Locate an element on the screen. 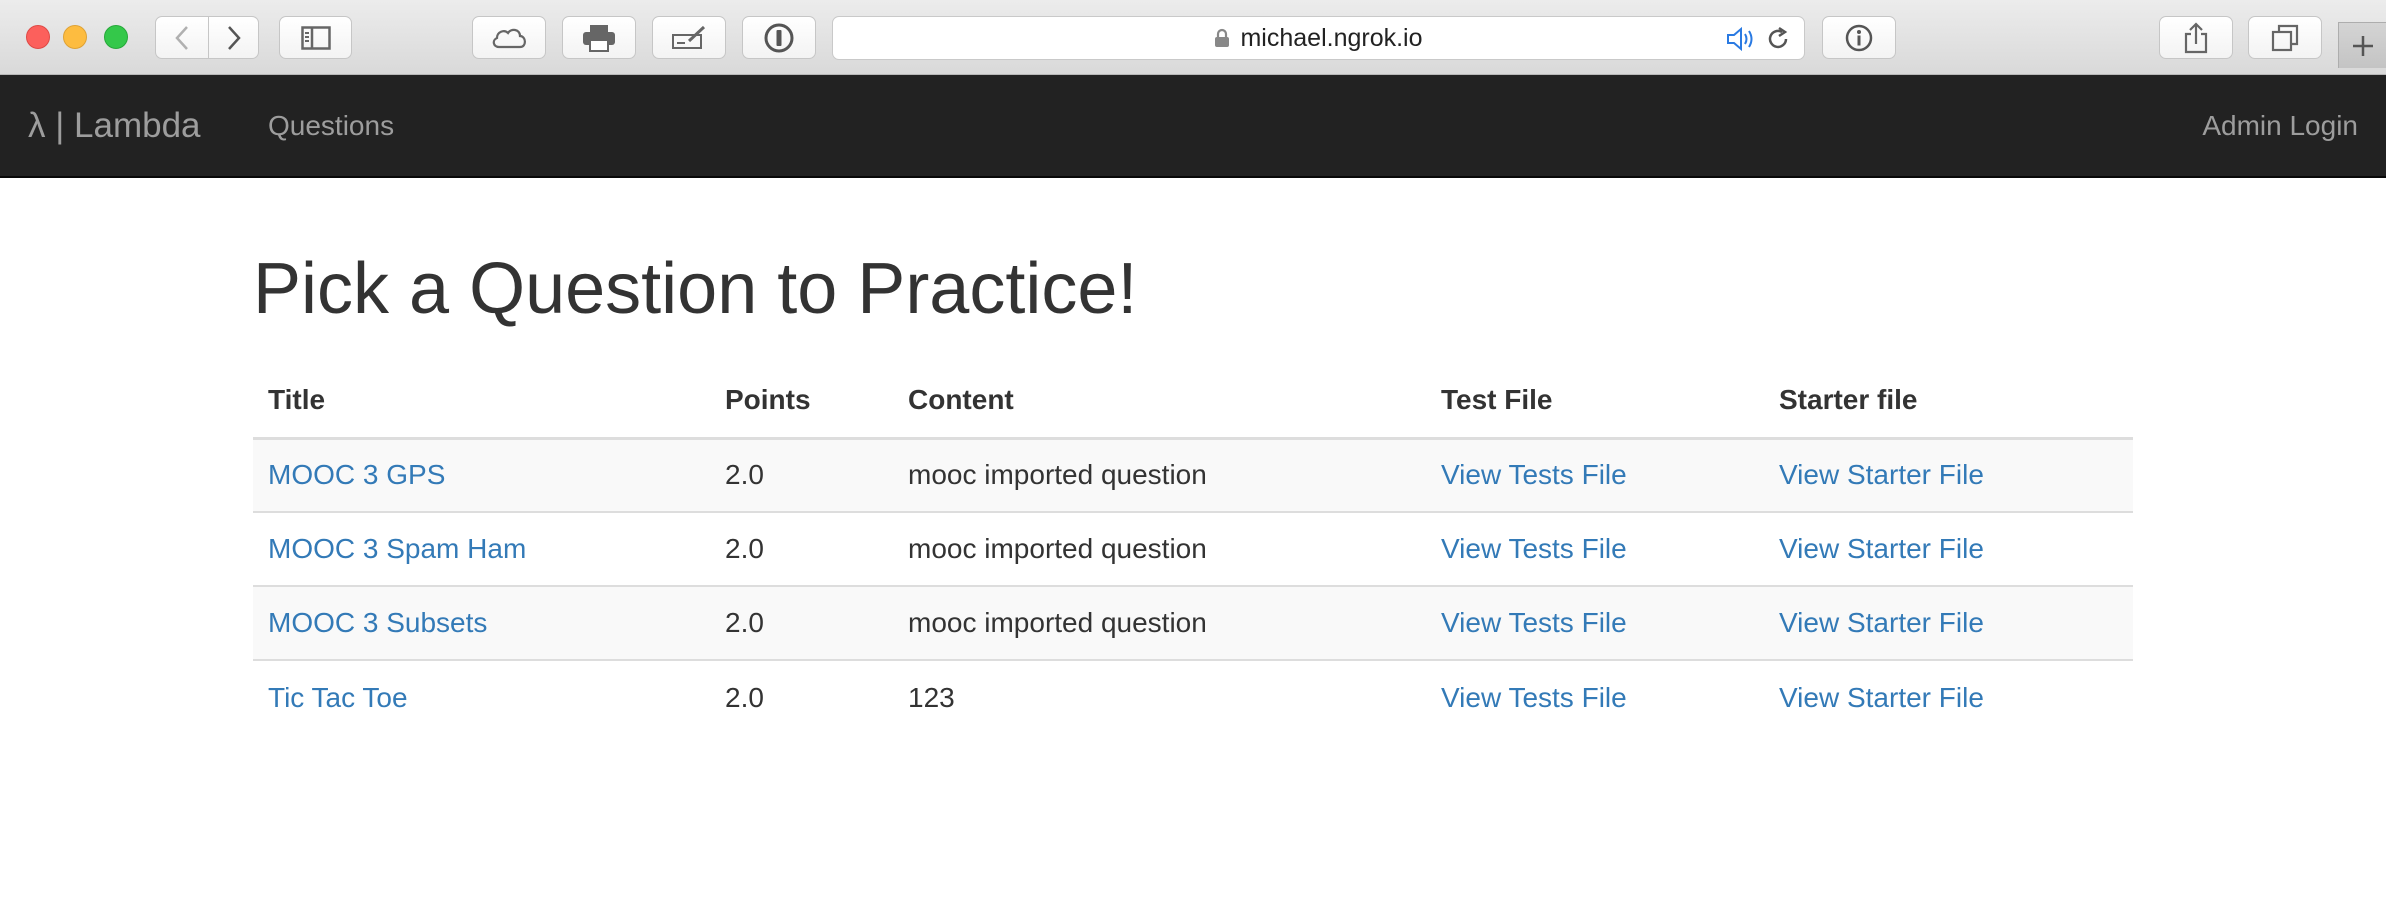  back-button is located at coordinates (182, 37).